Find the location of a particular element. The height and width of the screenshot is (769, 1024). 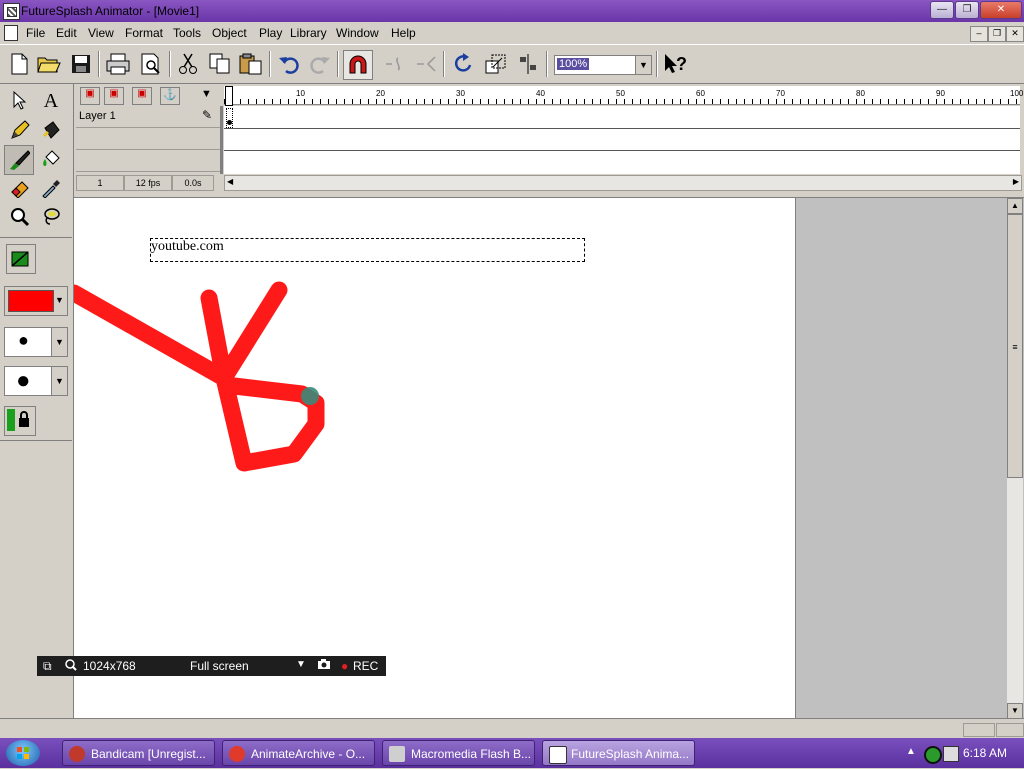

scale-icon is located at coordinates (496, 64).